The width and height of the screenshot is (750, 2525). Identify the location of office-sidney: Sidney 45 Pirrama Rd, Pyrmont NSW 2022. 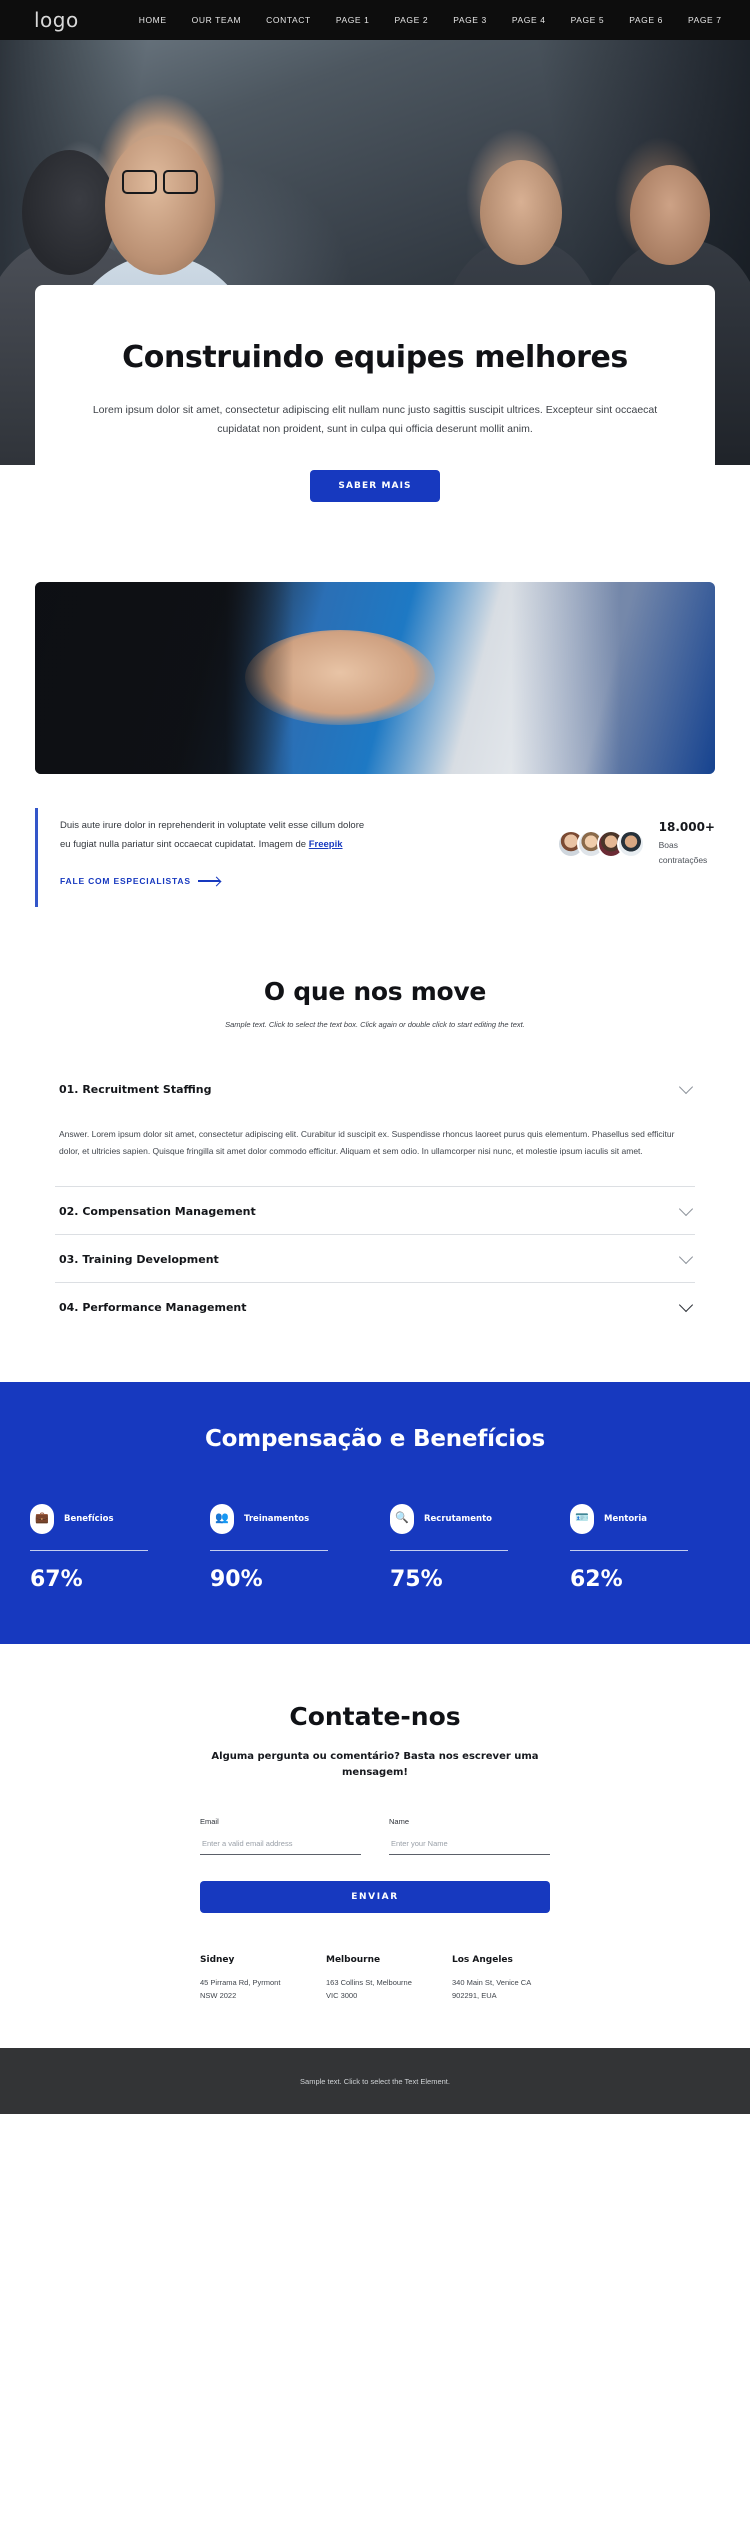
(249, 1978).